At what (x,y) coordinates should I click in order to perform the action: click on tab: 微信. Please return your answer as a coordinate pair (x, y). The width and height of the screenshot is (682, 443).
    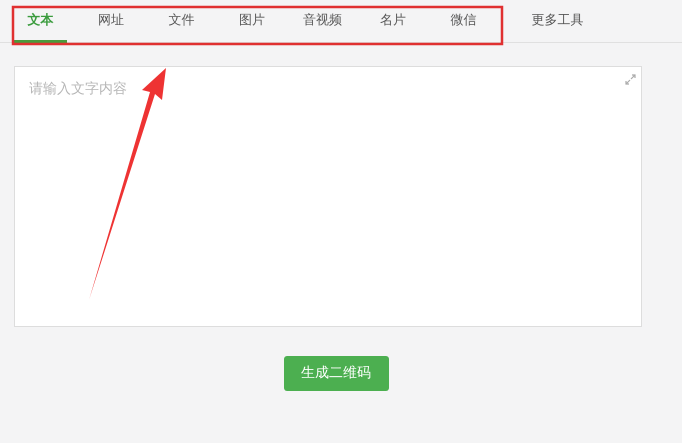
    Looking at the image, I should click on (463, 21).